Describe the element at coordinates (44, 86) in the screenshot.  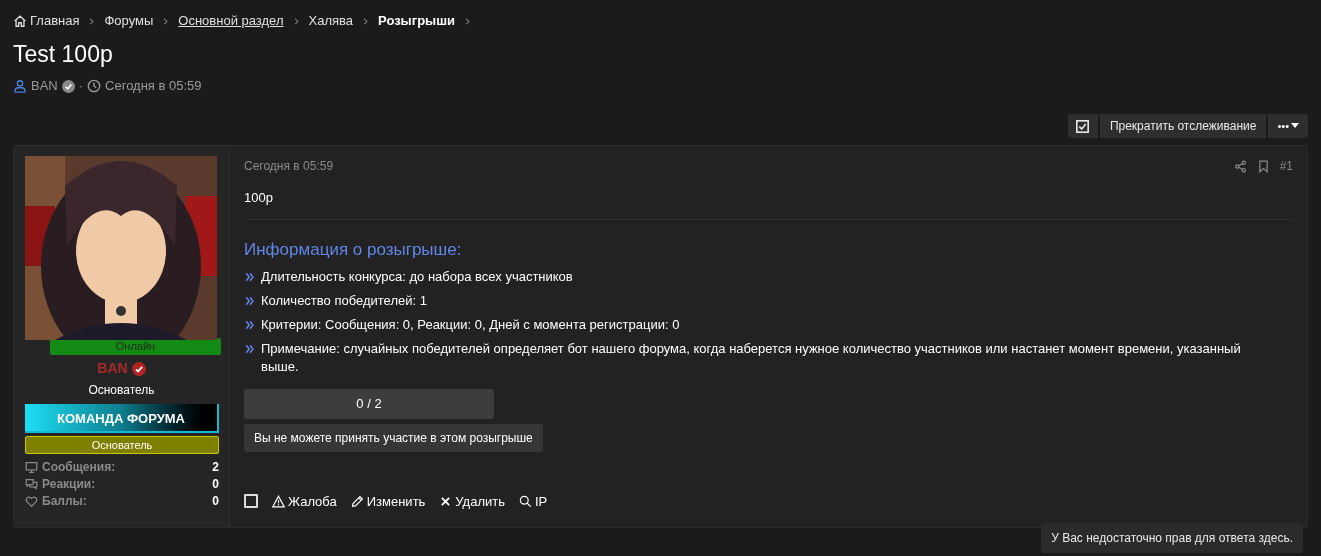
I see `author-link: BAN` at that location.